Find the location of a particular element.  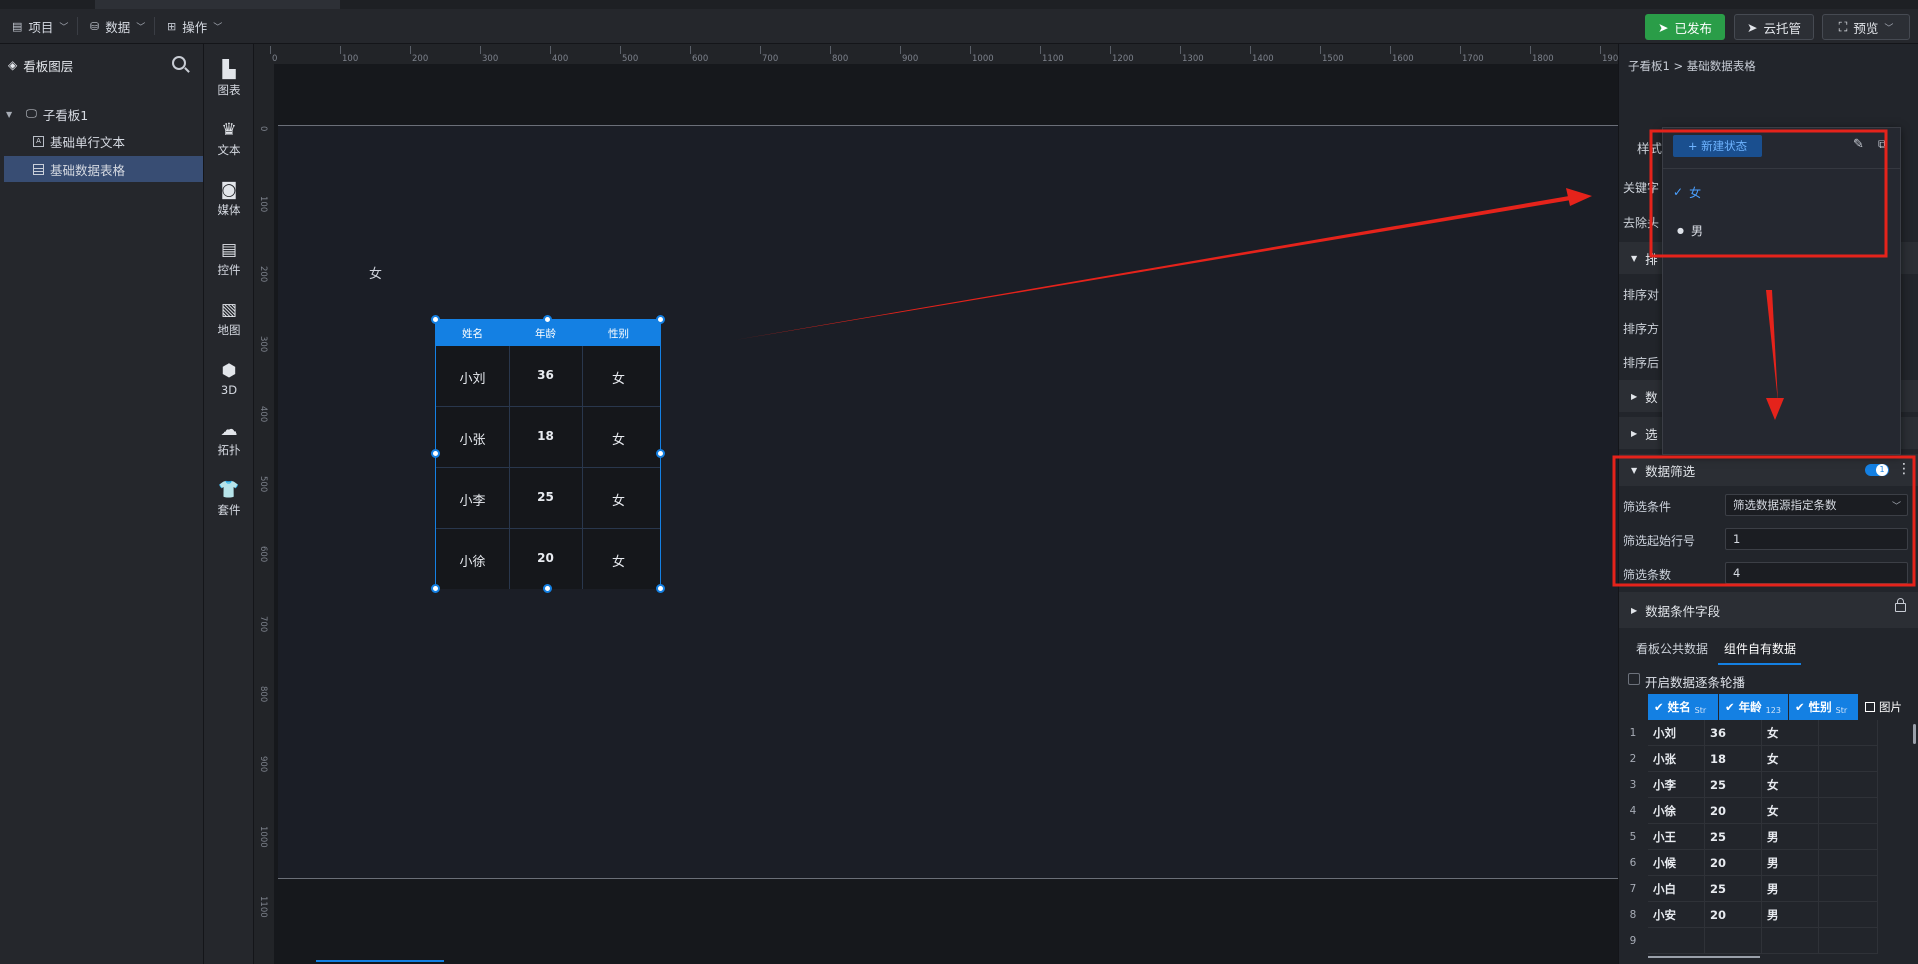

breadcrumb: 子看板1 > 基础数据表格 is located at coordinates (1692, 66).